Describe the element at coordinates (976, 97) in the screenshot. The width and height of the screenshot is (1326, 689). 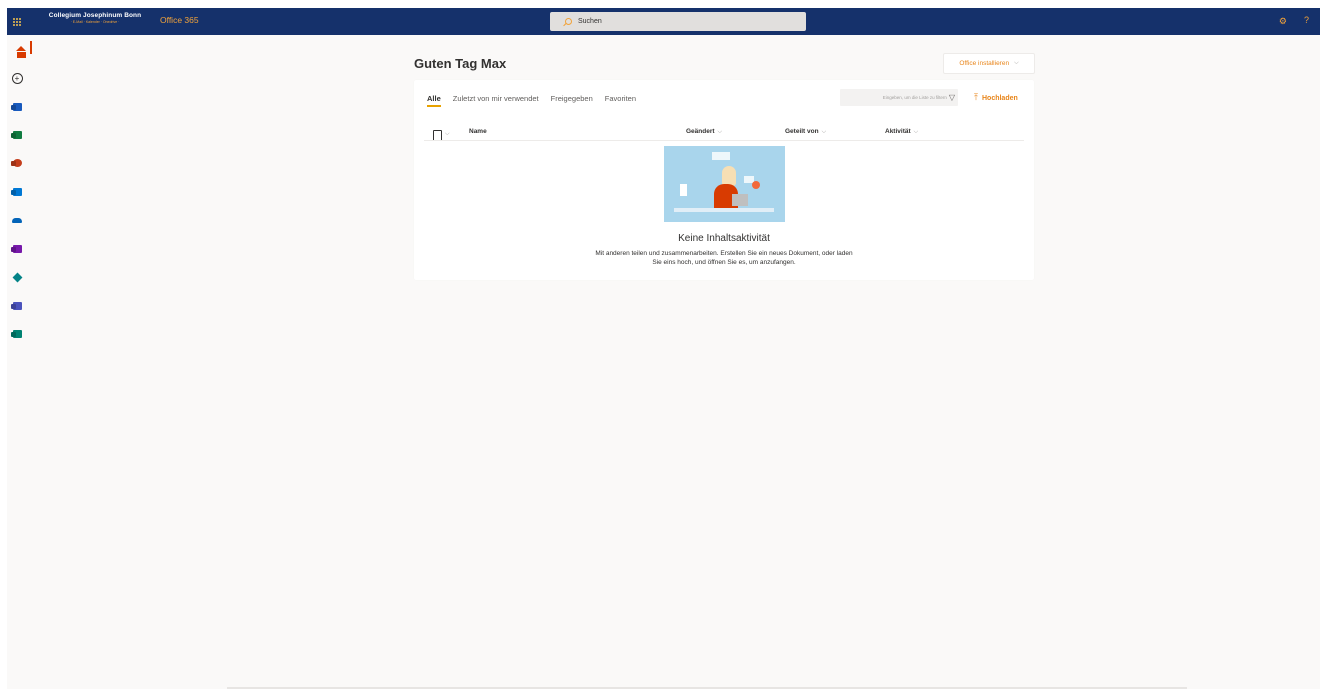
I see `upload-icon: ⤒` at that location.